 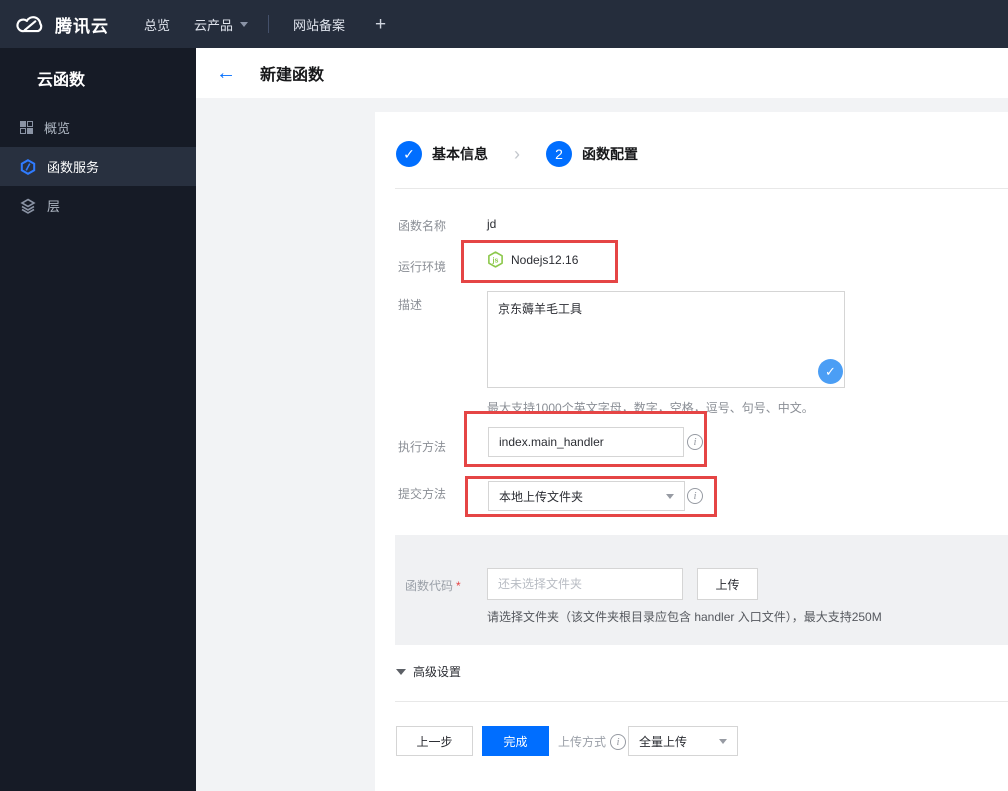 I want to click on top-navigation-bar: 腾讯云 总览 云产品 网站备案 +, so click(x=504, y=24).